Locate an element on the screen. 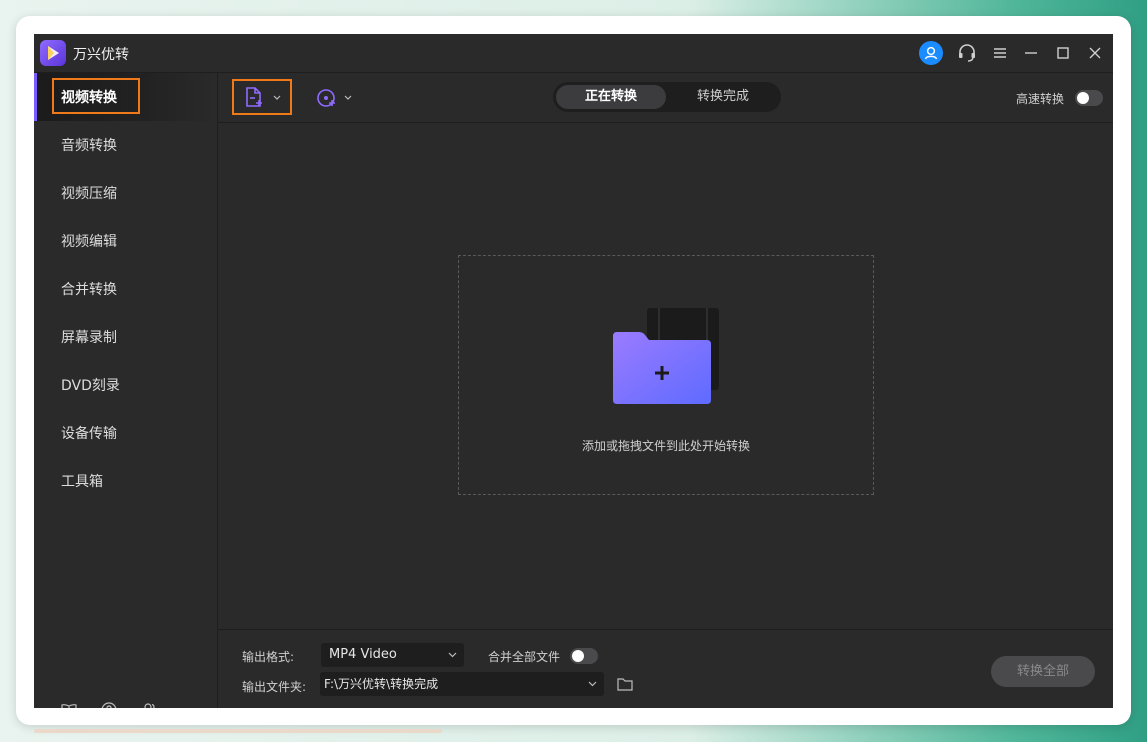 This screenshot has height=742, width=1147. toolbar: 正在转换 转换完成 高速转换 is located at coordinates (665, 98).